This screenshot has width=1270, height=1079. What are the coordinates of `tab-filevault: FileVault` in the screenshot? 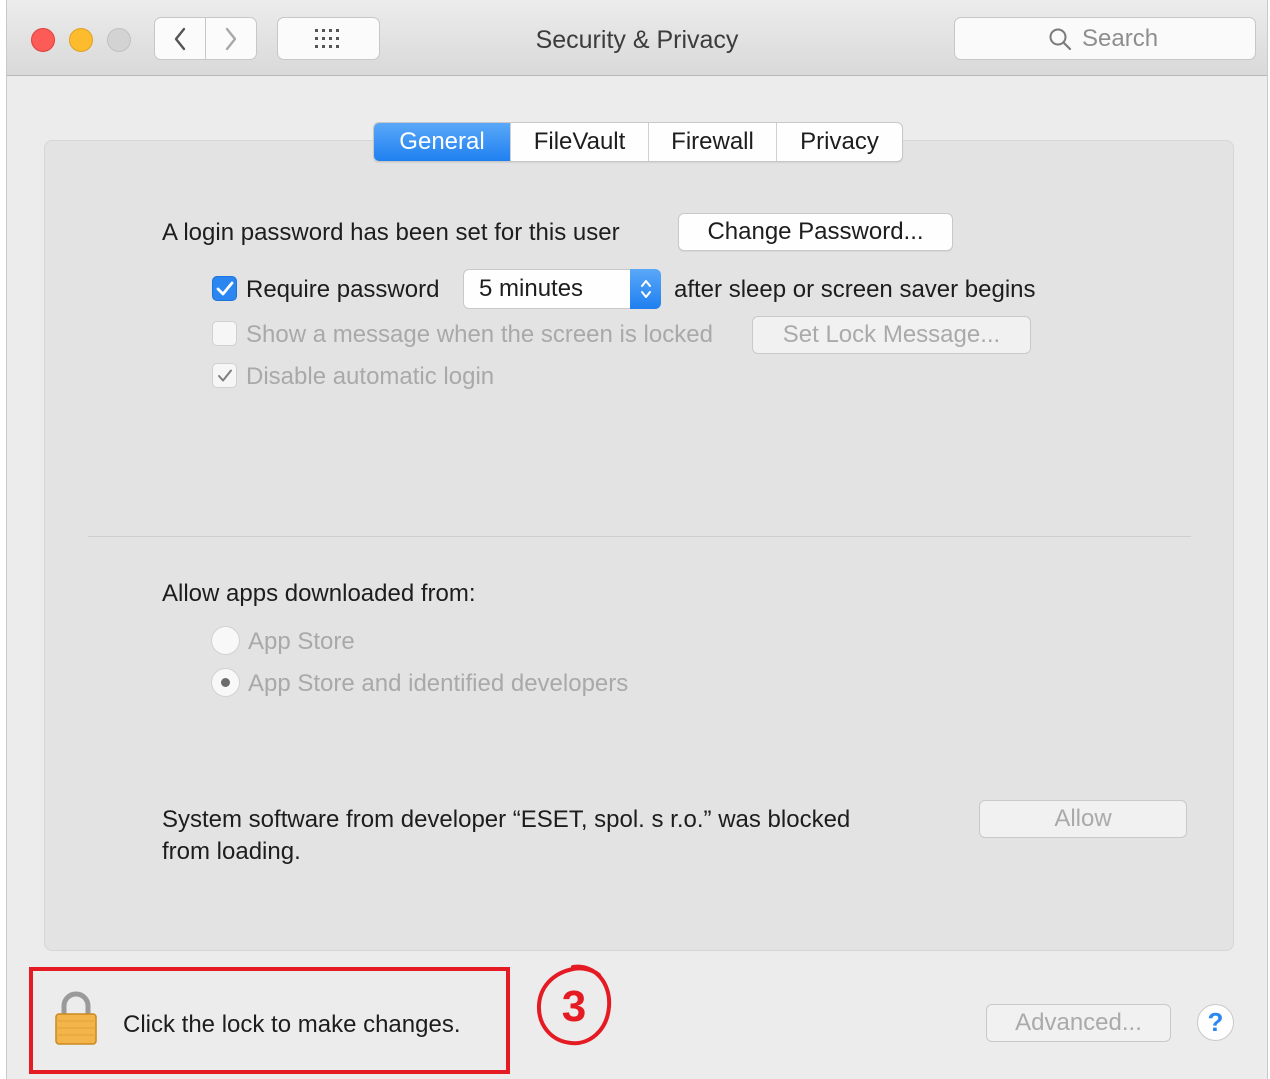 It's located at (579, 142).